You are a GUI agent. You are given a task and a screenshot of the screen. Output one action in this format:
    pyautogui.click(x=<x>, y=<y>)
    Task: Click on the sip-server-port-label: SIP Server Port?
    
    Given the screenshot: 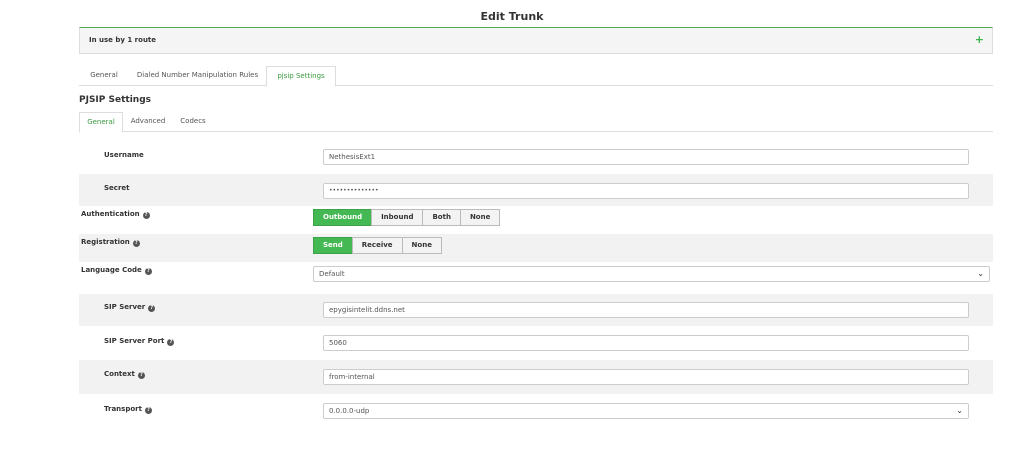 What is the action you would take?
    pyautogui.click(x=139, y=341)
    